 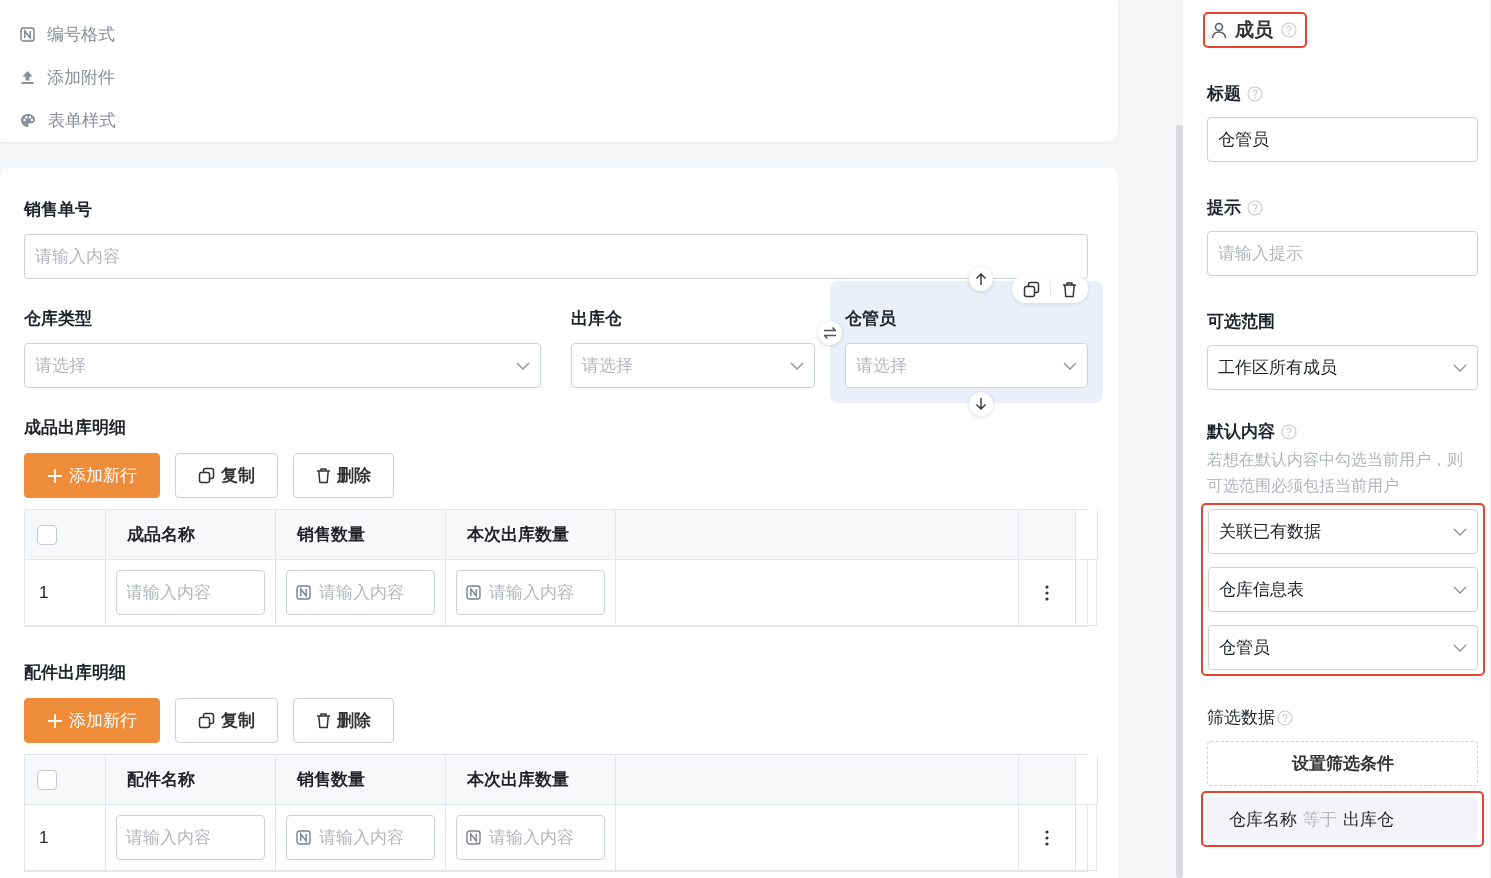 I want to click on field-label: 出库仓, so click(x=597, y=319).